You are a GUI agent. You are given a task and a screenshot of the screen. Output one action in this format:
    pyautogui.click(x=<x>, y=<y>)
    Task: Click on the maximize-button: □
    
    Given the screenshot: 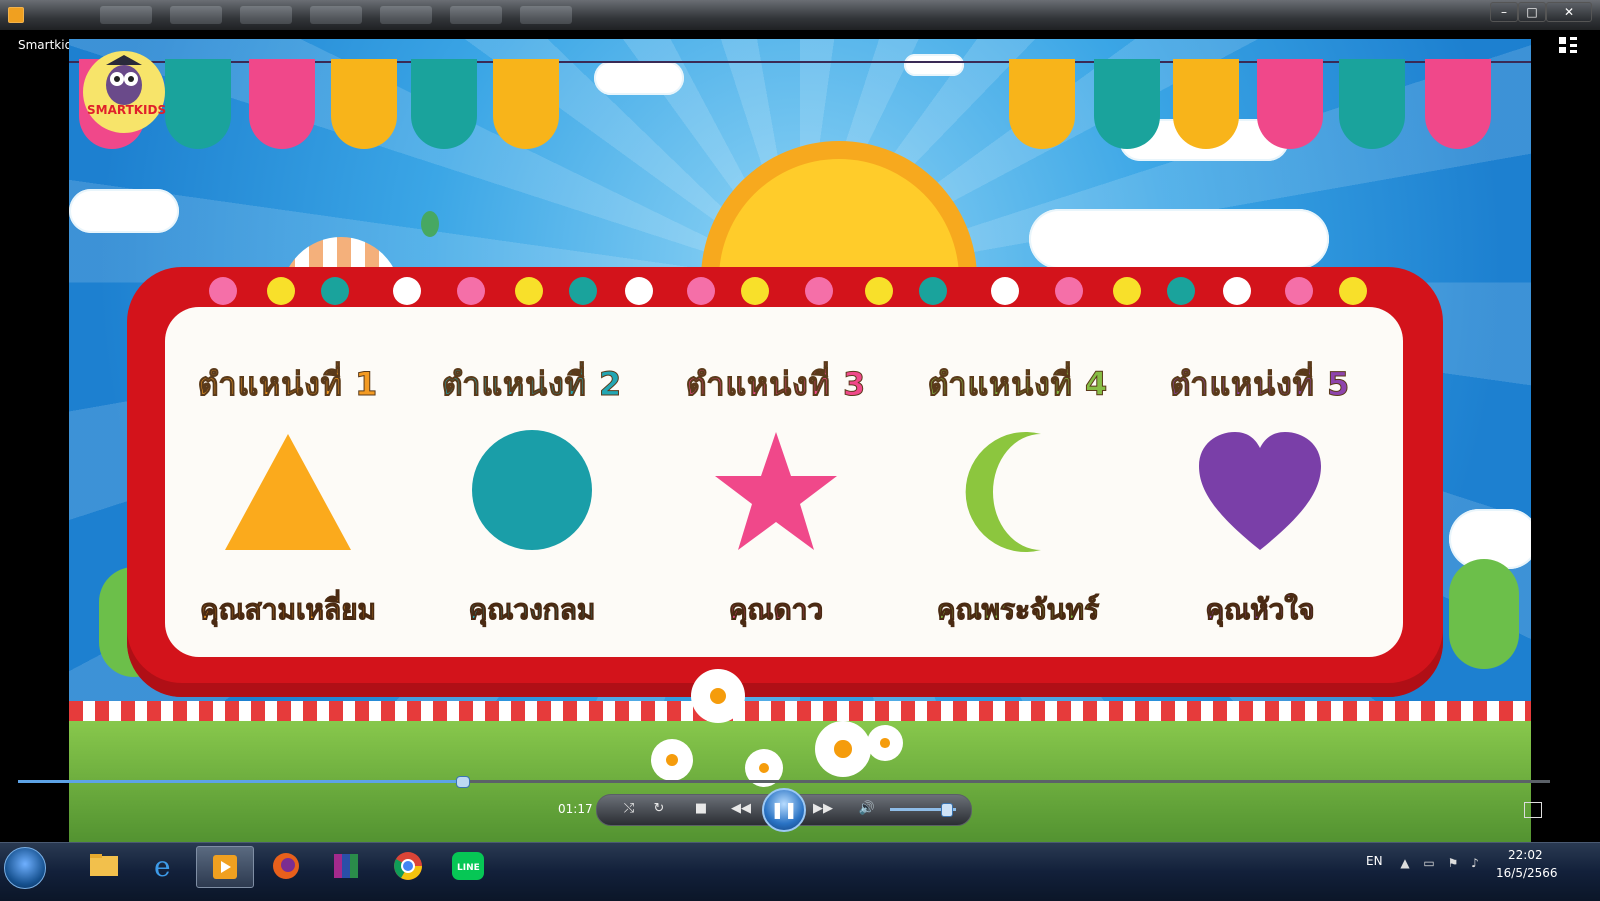 What is the action you would take?
    pyautogui.click(x=1532, y=12)
    